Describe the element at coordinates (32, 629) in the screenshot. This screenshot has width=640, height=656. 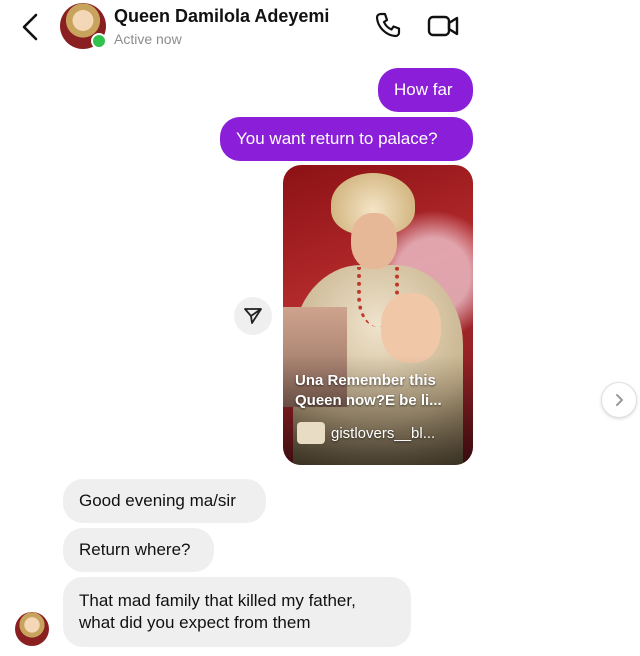
I see `sender-avatar` at that location.